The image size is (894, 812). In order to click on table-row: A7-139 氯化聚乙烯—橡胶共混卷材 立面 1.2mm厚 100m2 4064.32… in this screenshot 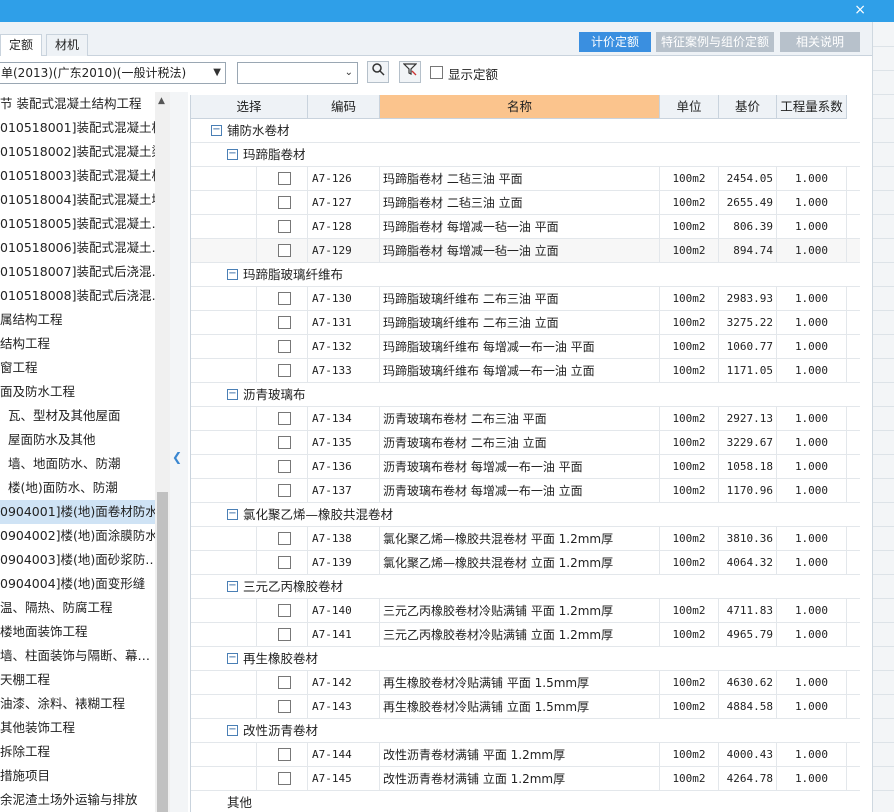, I will do `click(525, 563)`.